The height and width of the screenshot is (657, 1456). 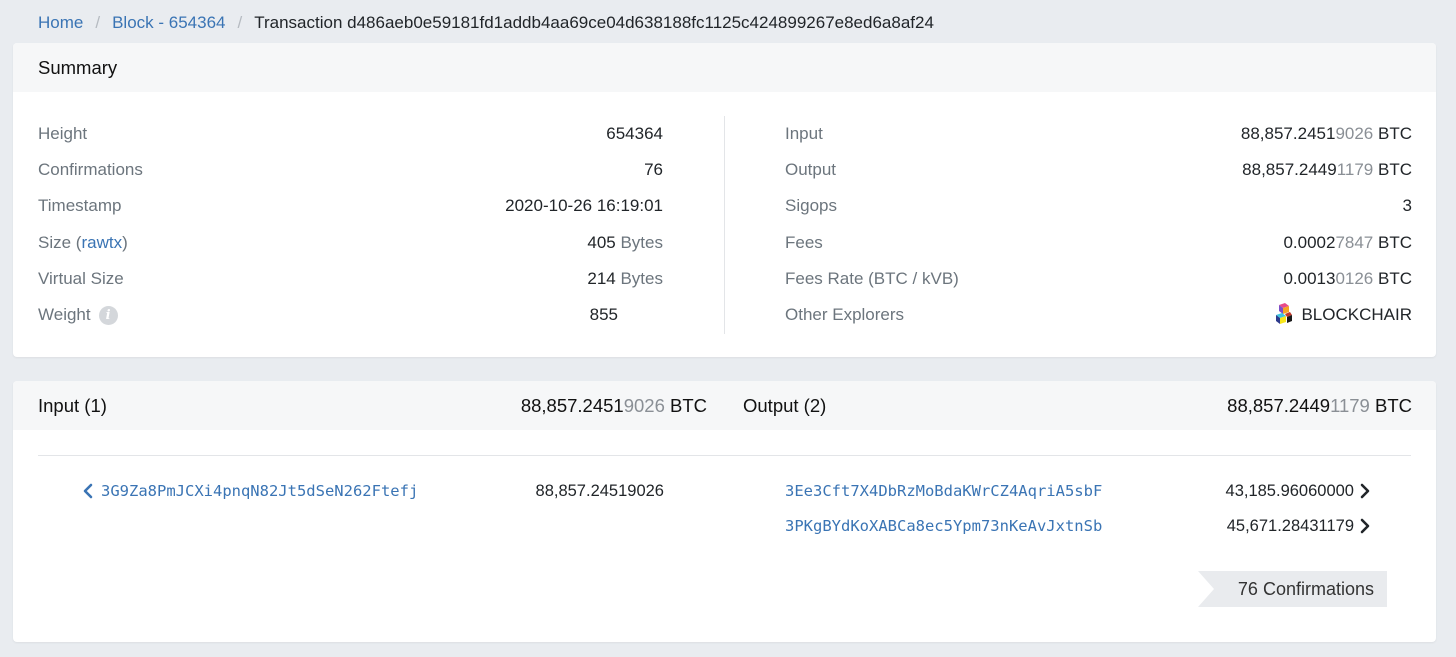 I want to click on summary-row-timestamp: Timestamp 2020-10-26 16:19:01, so click(x=350, y=206).